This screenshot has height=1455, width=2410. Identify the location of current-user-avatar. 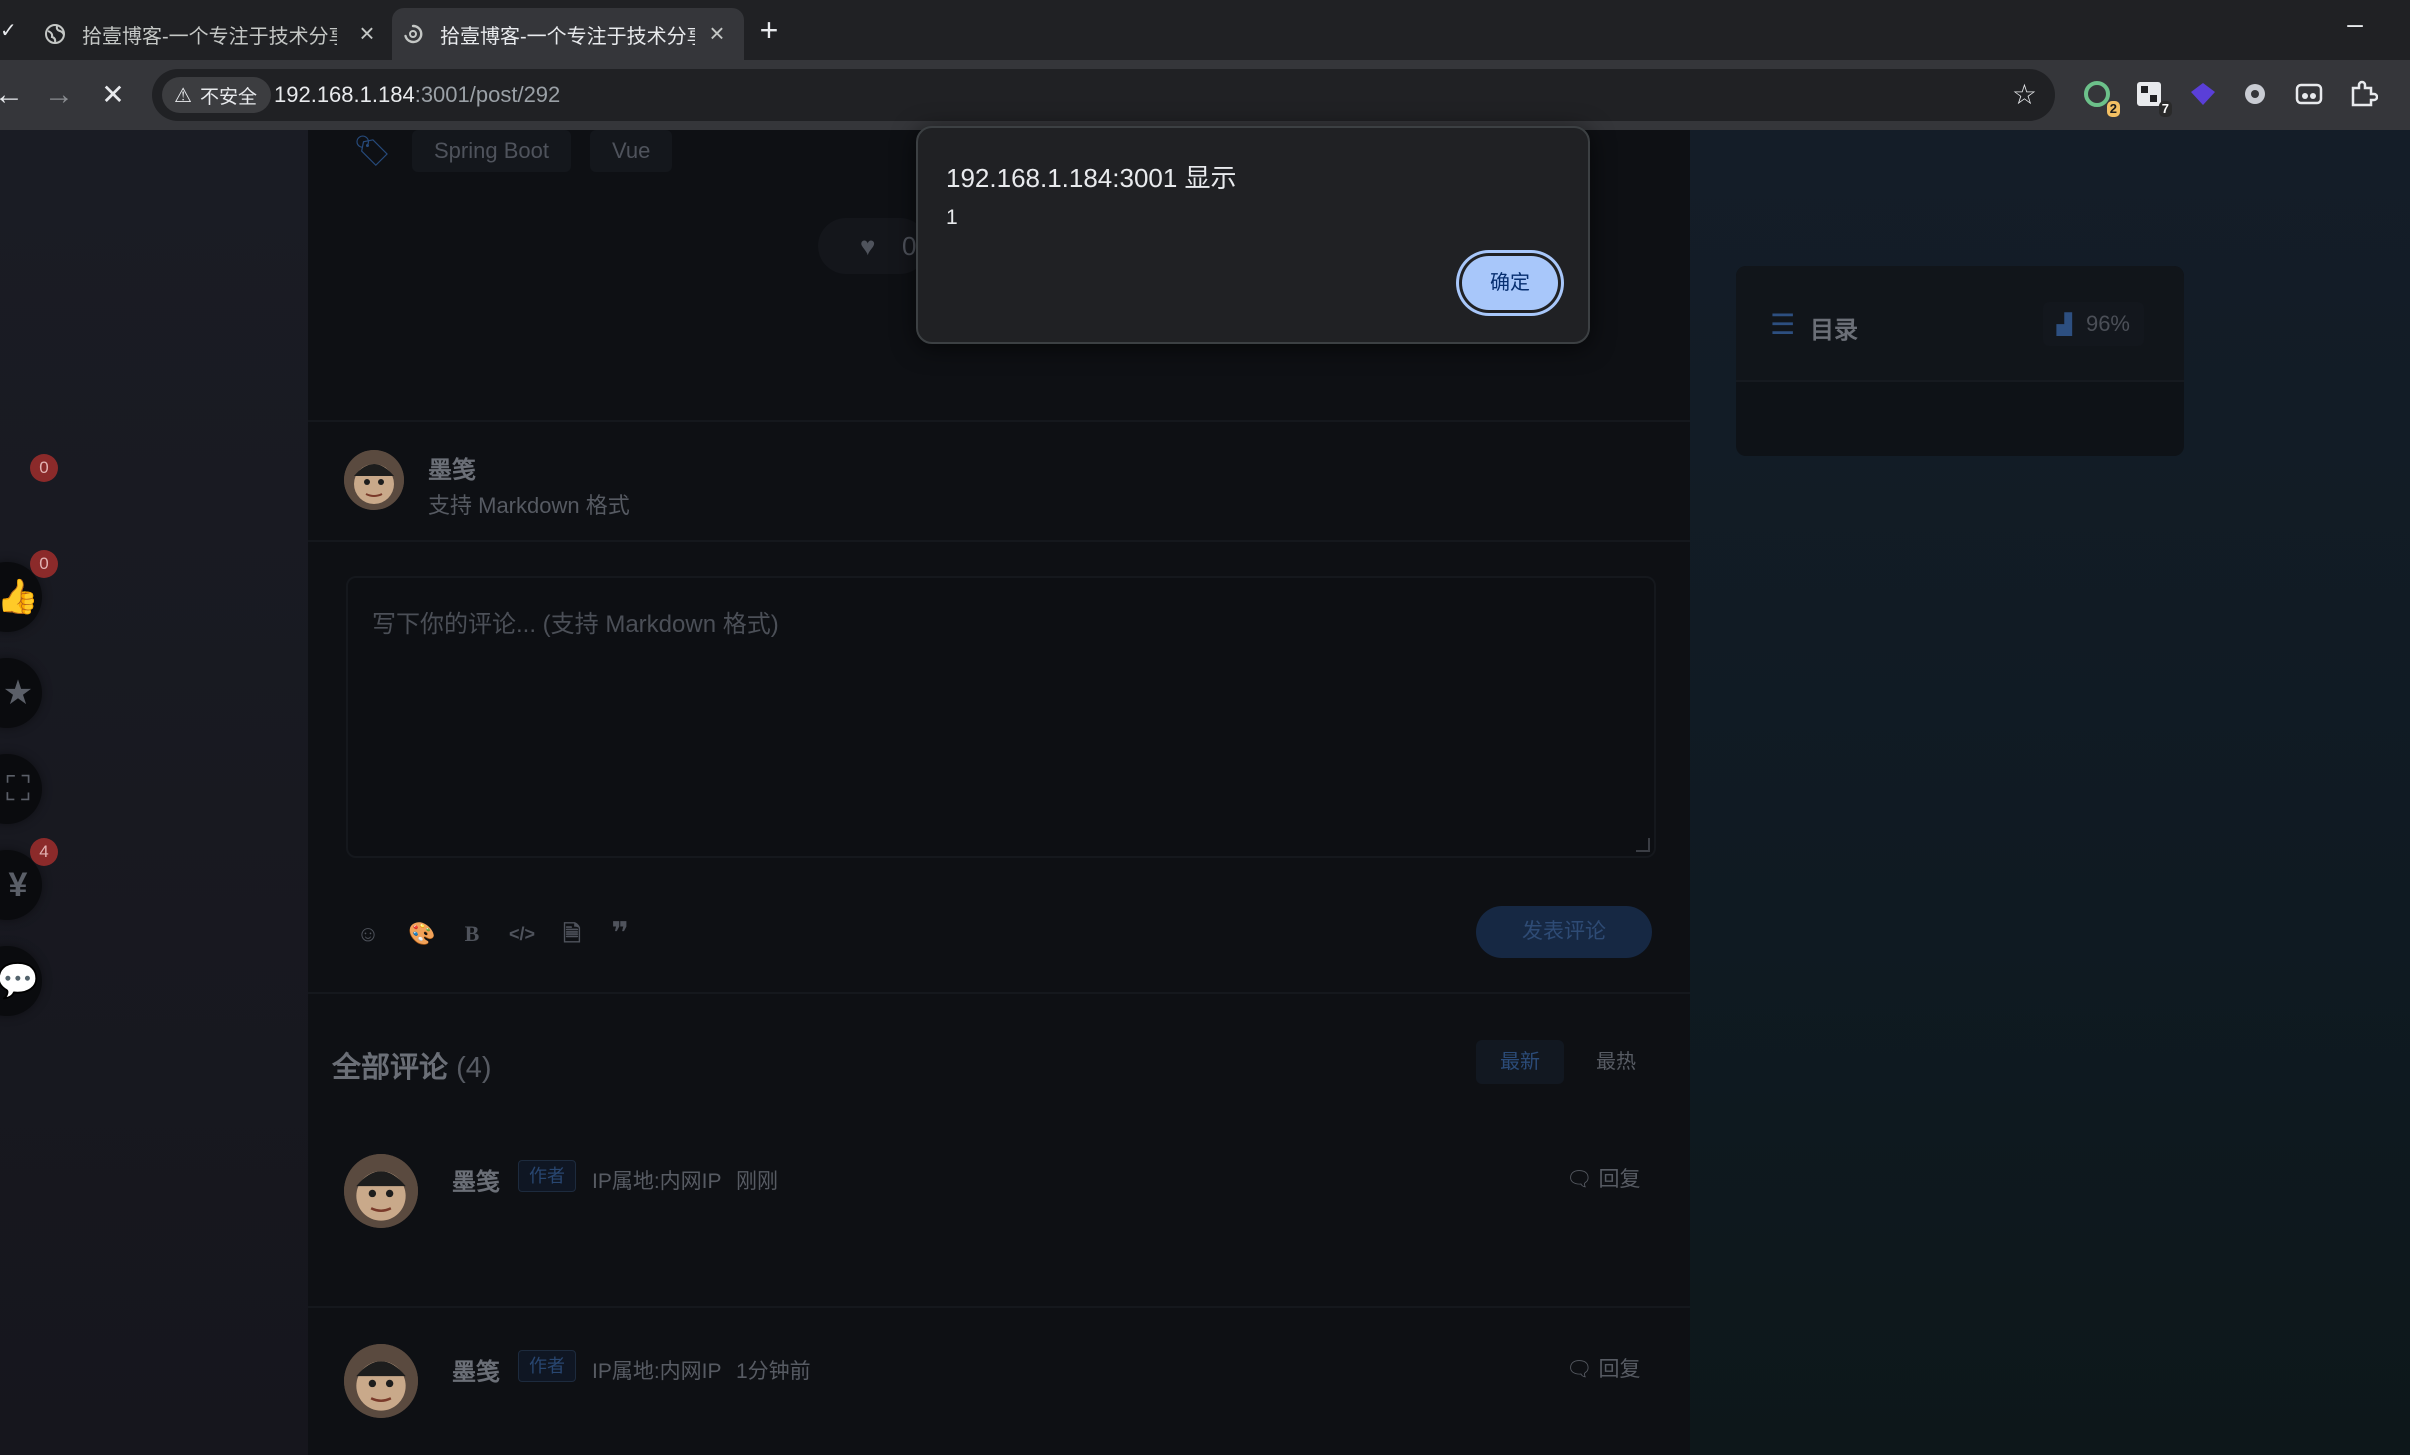
(374, 480).